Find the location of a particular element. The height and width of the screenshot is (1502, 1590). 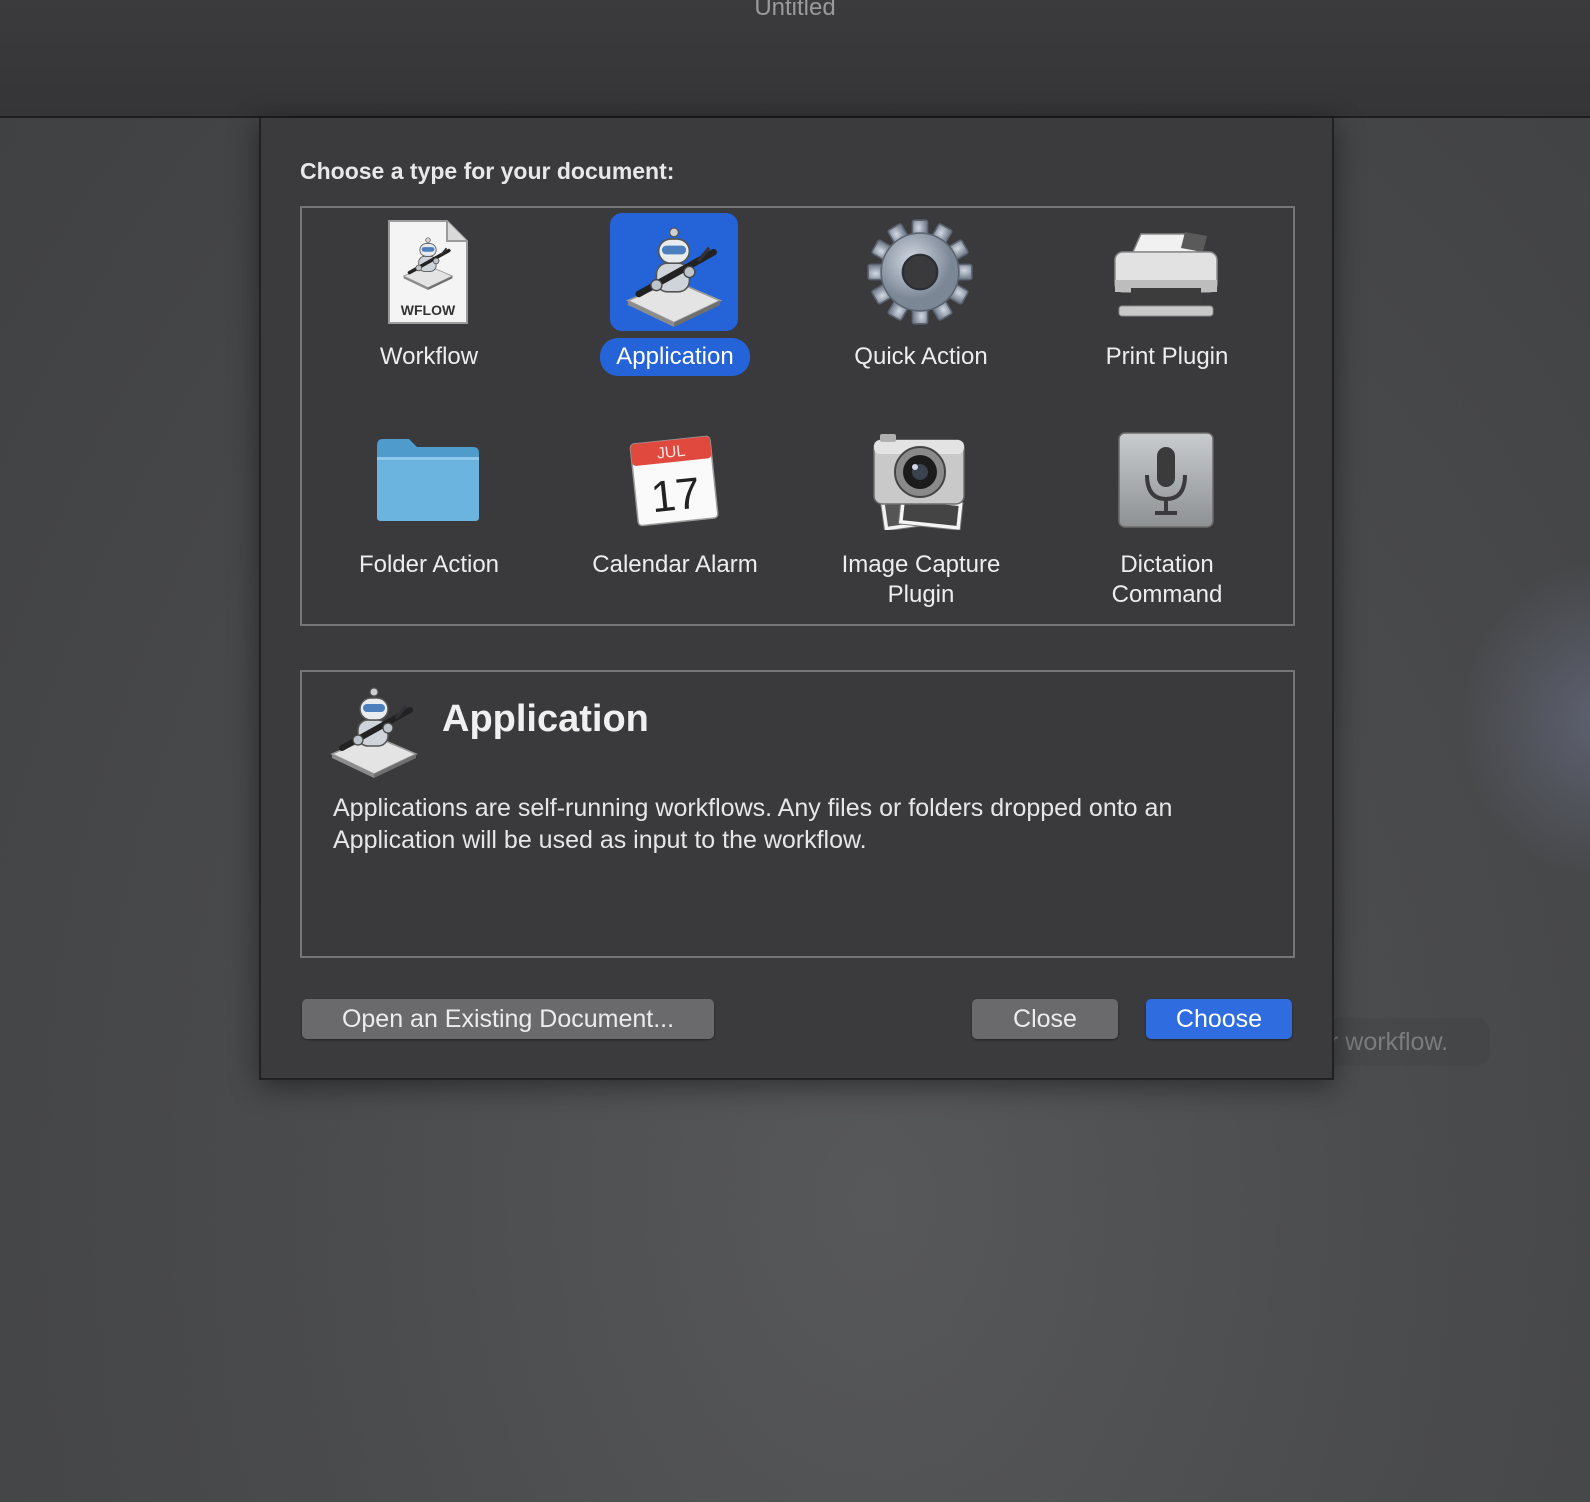

folder-icon is located at coordinates (428, 480).